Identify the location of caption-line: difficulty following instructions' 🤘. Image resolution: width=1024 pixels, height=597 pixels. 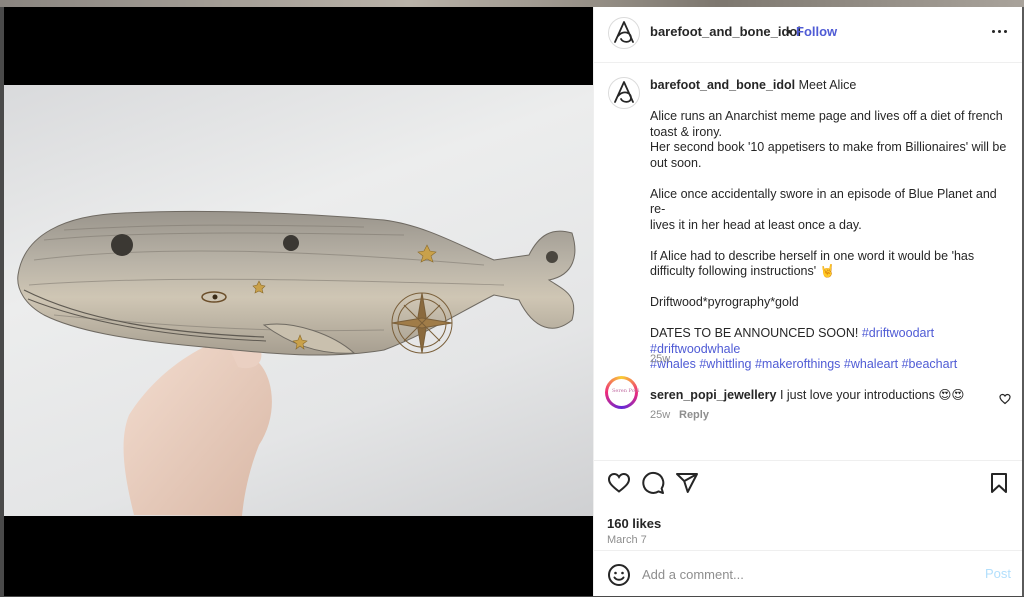
(743, 271).